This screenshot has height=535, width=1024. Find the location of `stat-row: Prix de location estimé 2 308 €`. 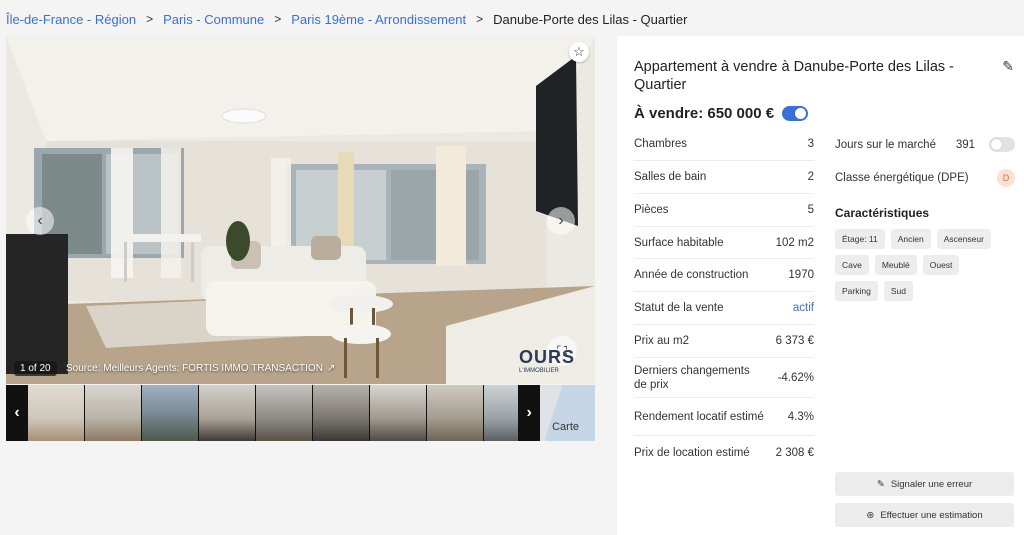

stat-row: Prix de location estimé 2 308 € is located at coordinates (724, 453).